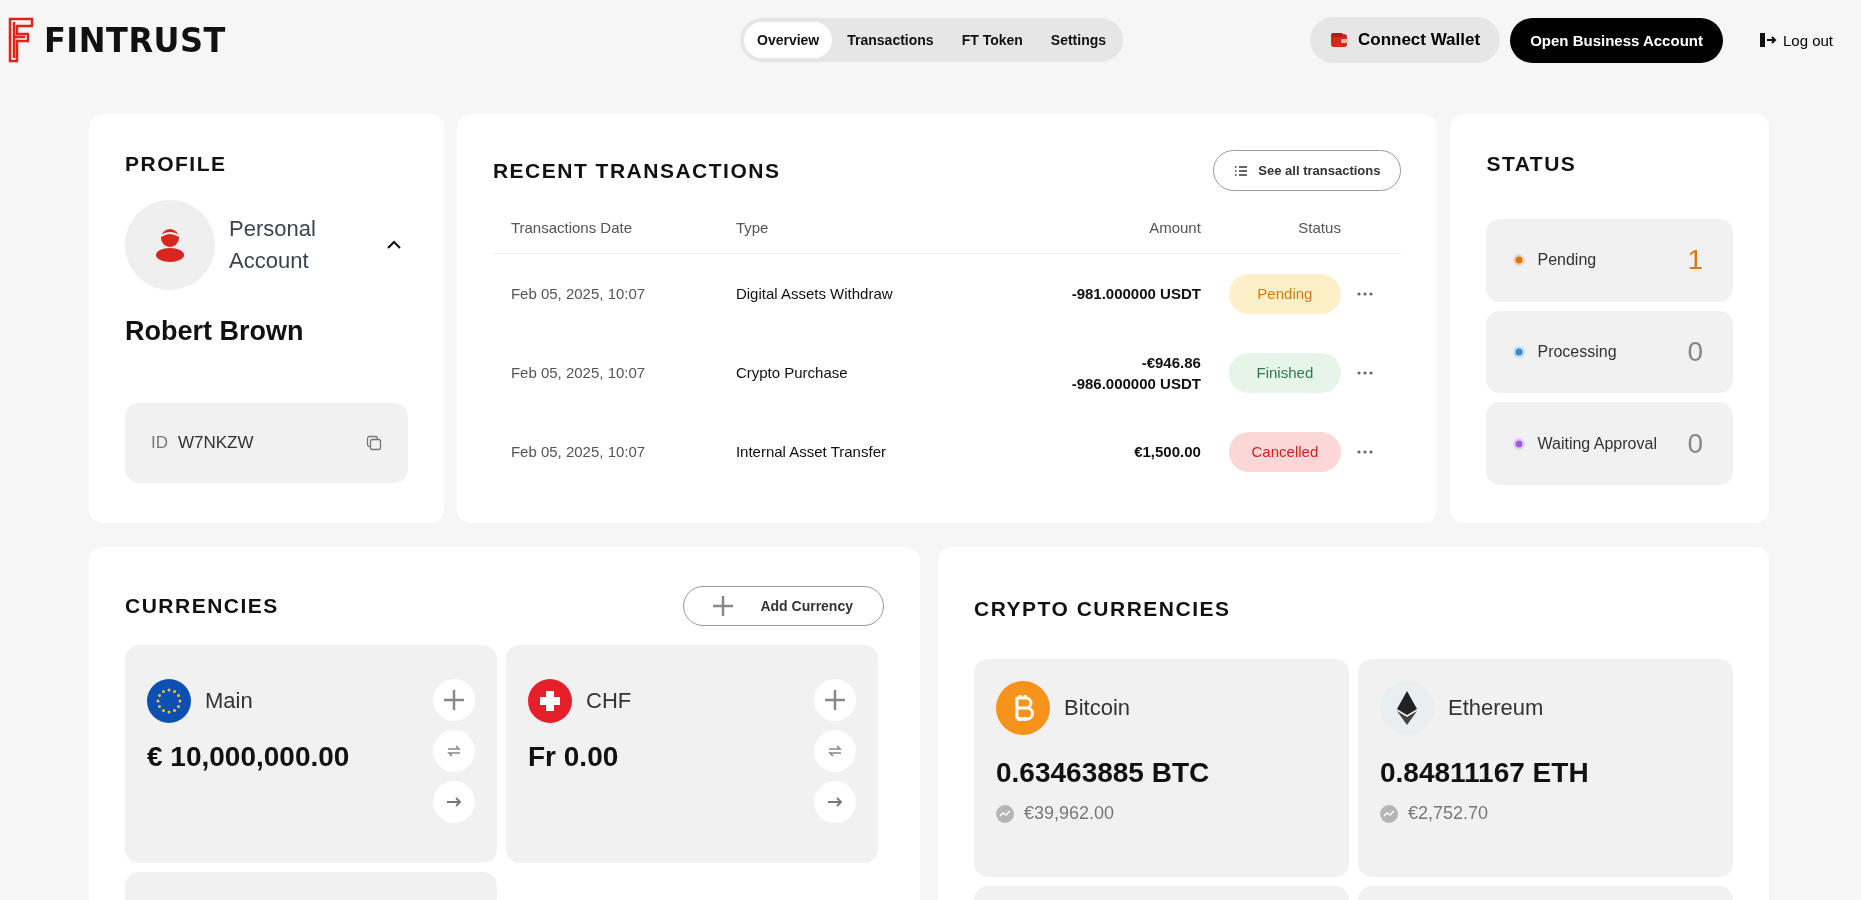 Image resolution: width=1861 pixels, height=900 pixels. Describe the element at coordinates (176, 164) in the screenshot. I see `section-title: PROFILE` at that location.